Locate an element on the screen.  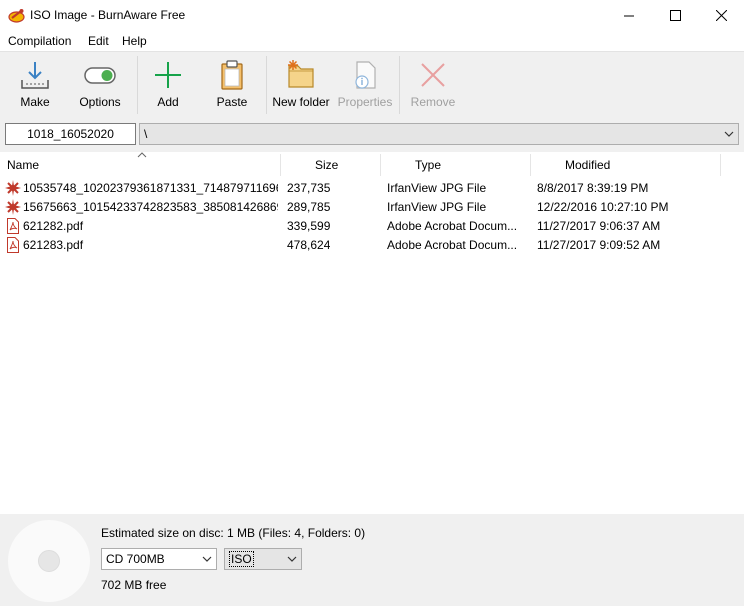
close-button is located at coordinates (721, 15).